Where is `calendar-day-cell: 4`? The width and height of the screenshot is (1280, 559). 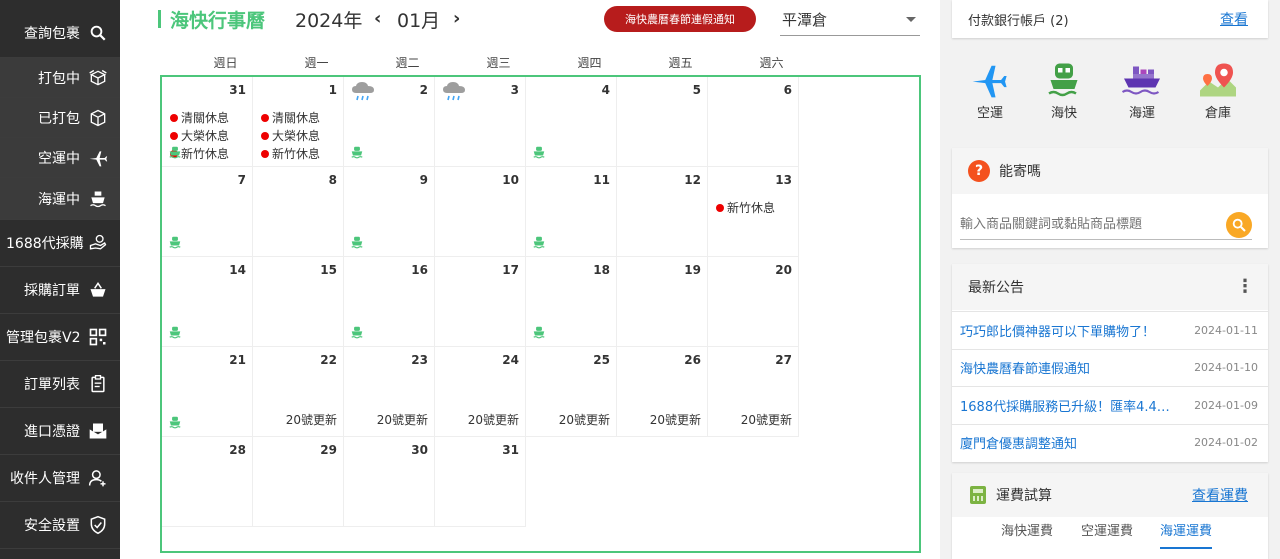
calendar-day-cell: 4 is located at coordinates (571, 122).